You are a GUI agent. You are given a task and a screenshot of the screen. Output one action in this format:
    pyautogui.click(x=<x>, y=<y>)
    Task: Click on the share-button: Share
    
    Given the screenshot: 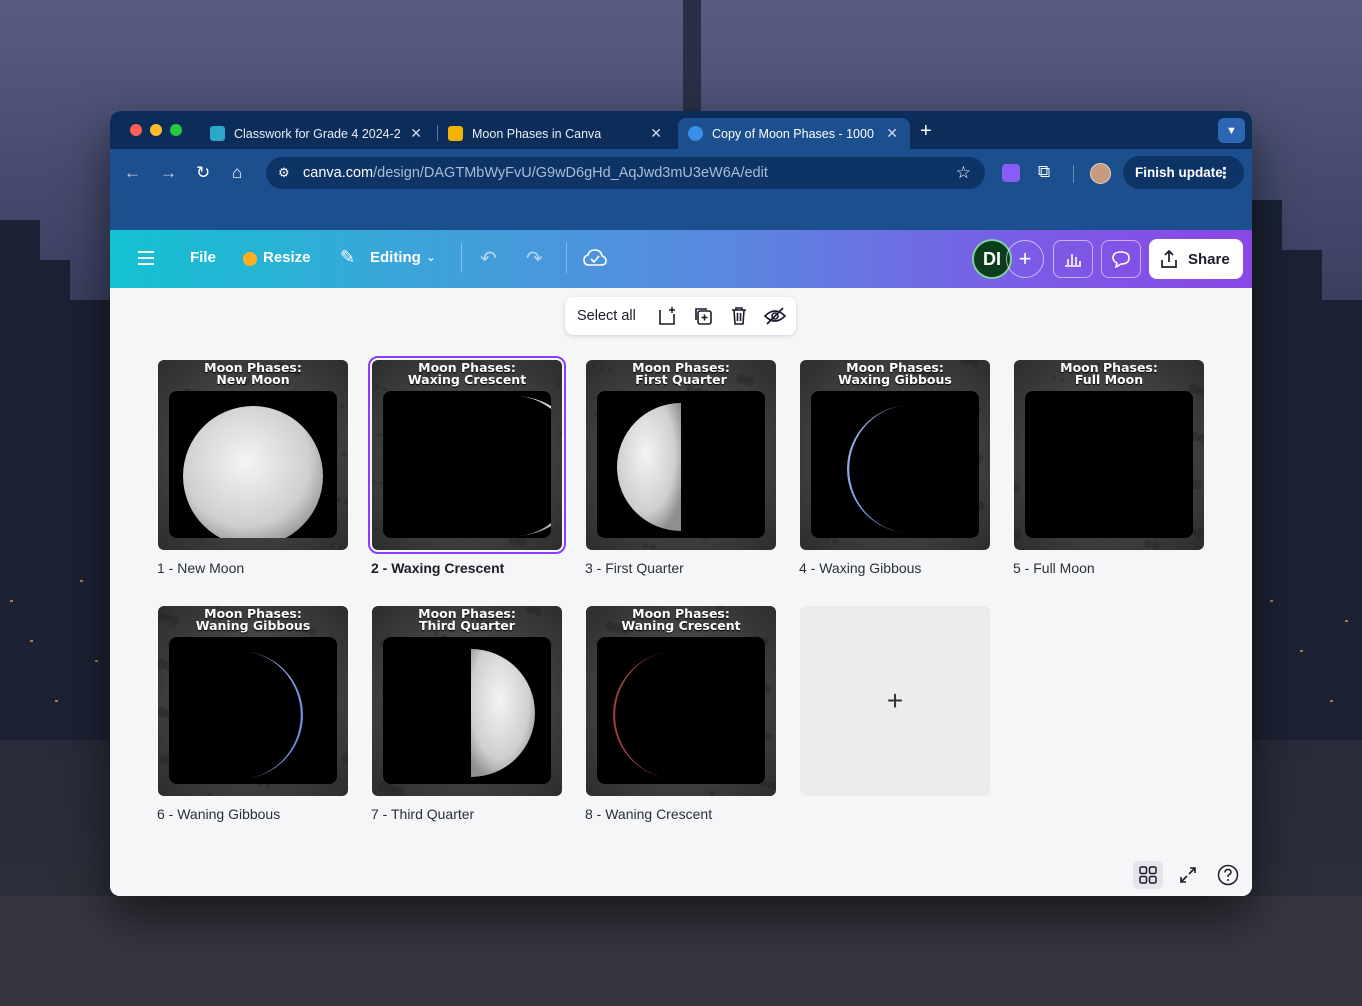 What is the action you would take?
    pyautogui.click(x=1196, y=259)
    